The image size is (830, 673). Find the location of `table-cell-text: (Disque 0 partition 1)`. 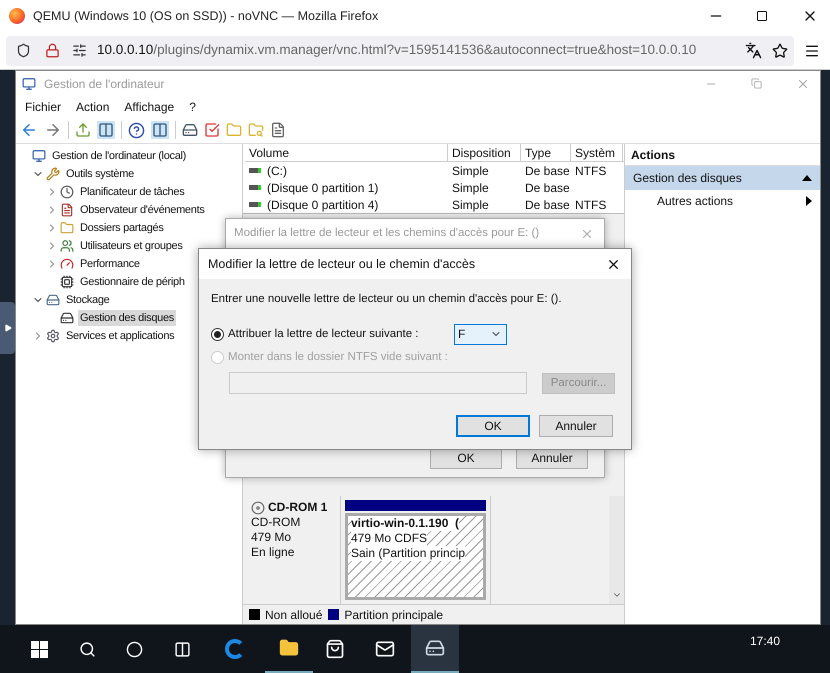

table-cell-text: (Disque 0 partition 1) is located at coordinates (322, 188).